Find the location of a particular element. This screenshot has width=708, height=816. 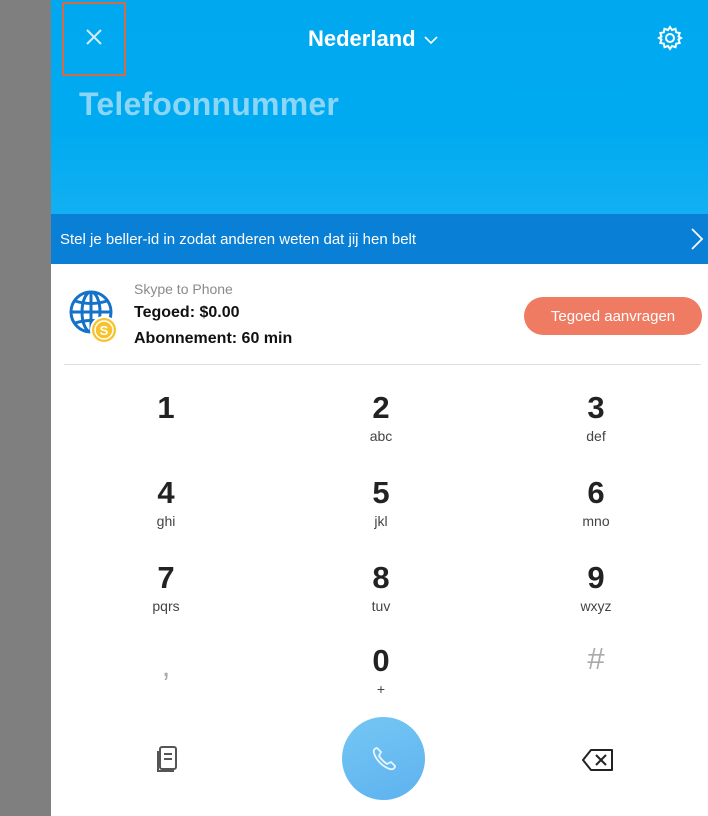

key-digit: , is located at coordinates (166, 665).